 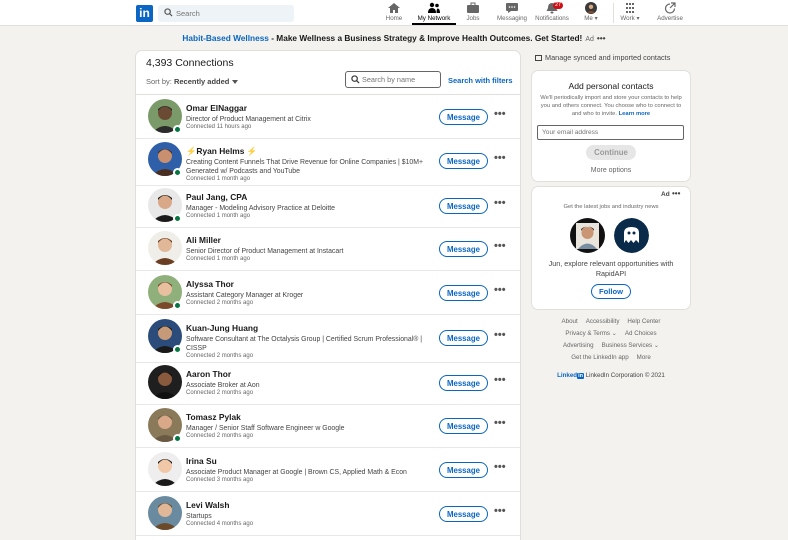 I want to click on nav-me: Me ▾, so click(x=591, y=13).